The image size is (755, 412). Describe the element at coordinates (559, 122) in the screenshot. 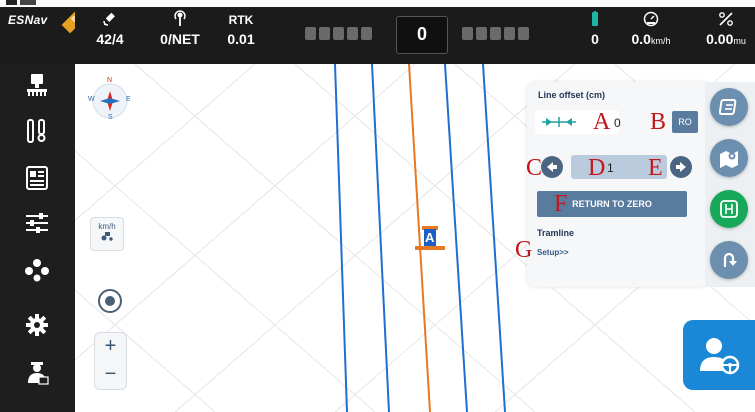

I see `offset-arrows-icon` at that location.